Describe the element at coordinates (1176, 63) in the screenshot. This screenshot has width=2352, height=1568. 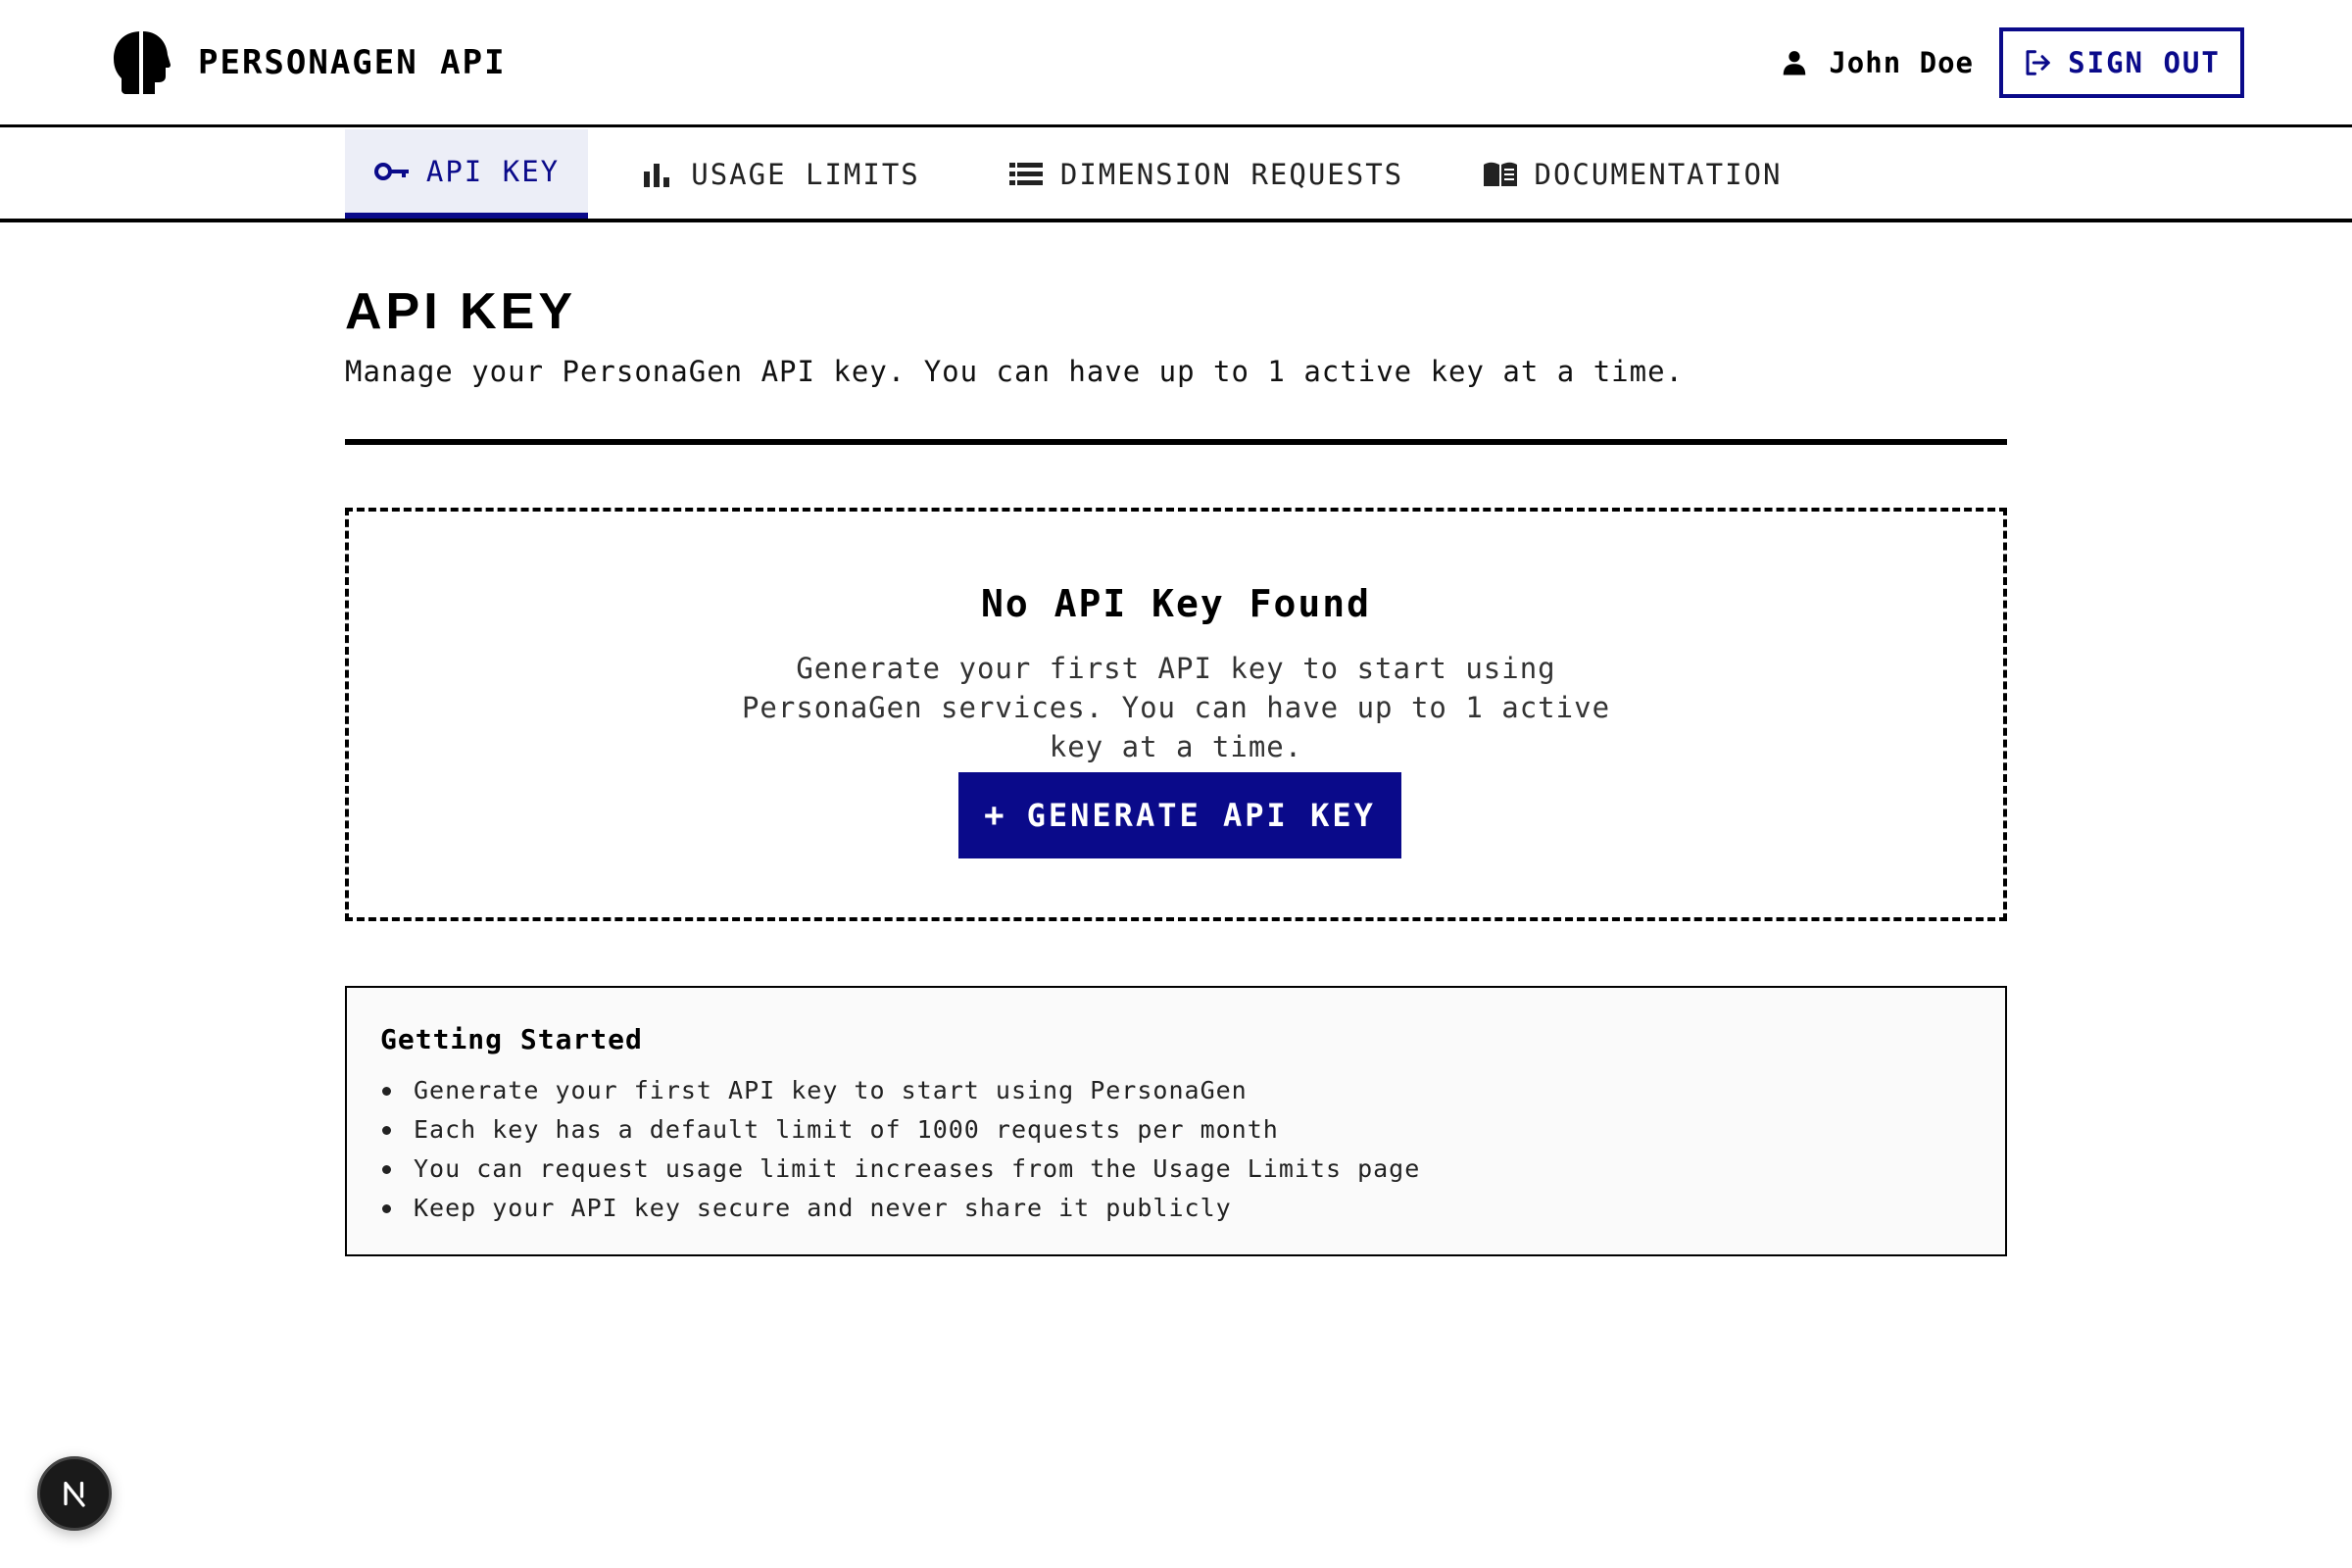
I see `app-header: PERSONAGEN API John Doe SIGN OUT` at that location.